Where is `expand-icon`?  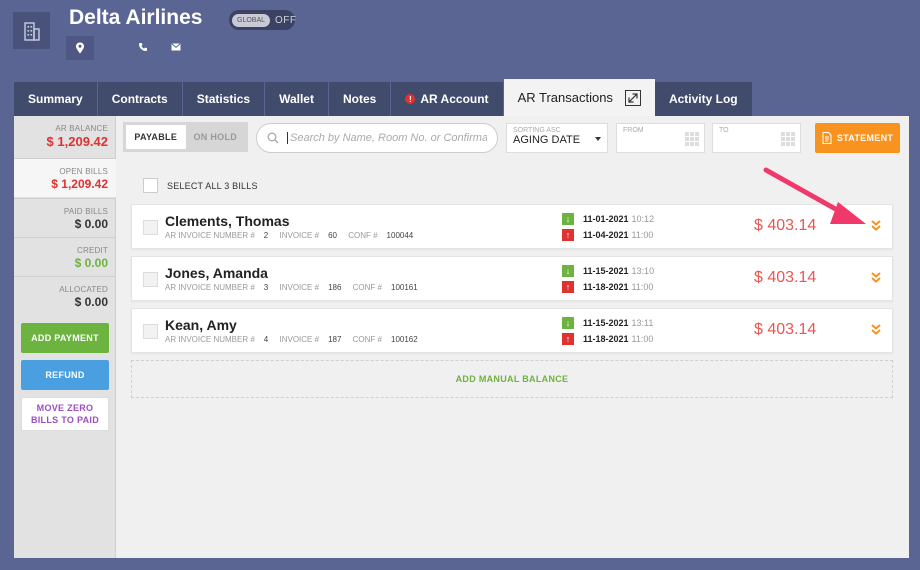
expand-icon is located at coordinates (632, 97).